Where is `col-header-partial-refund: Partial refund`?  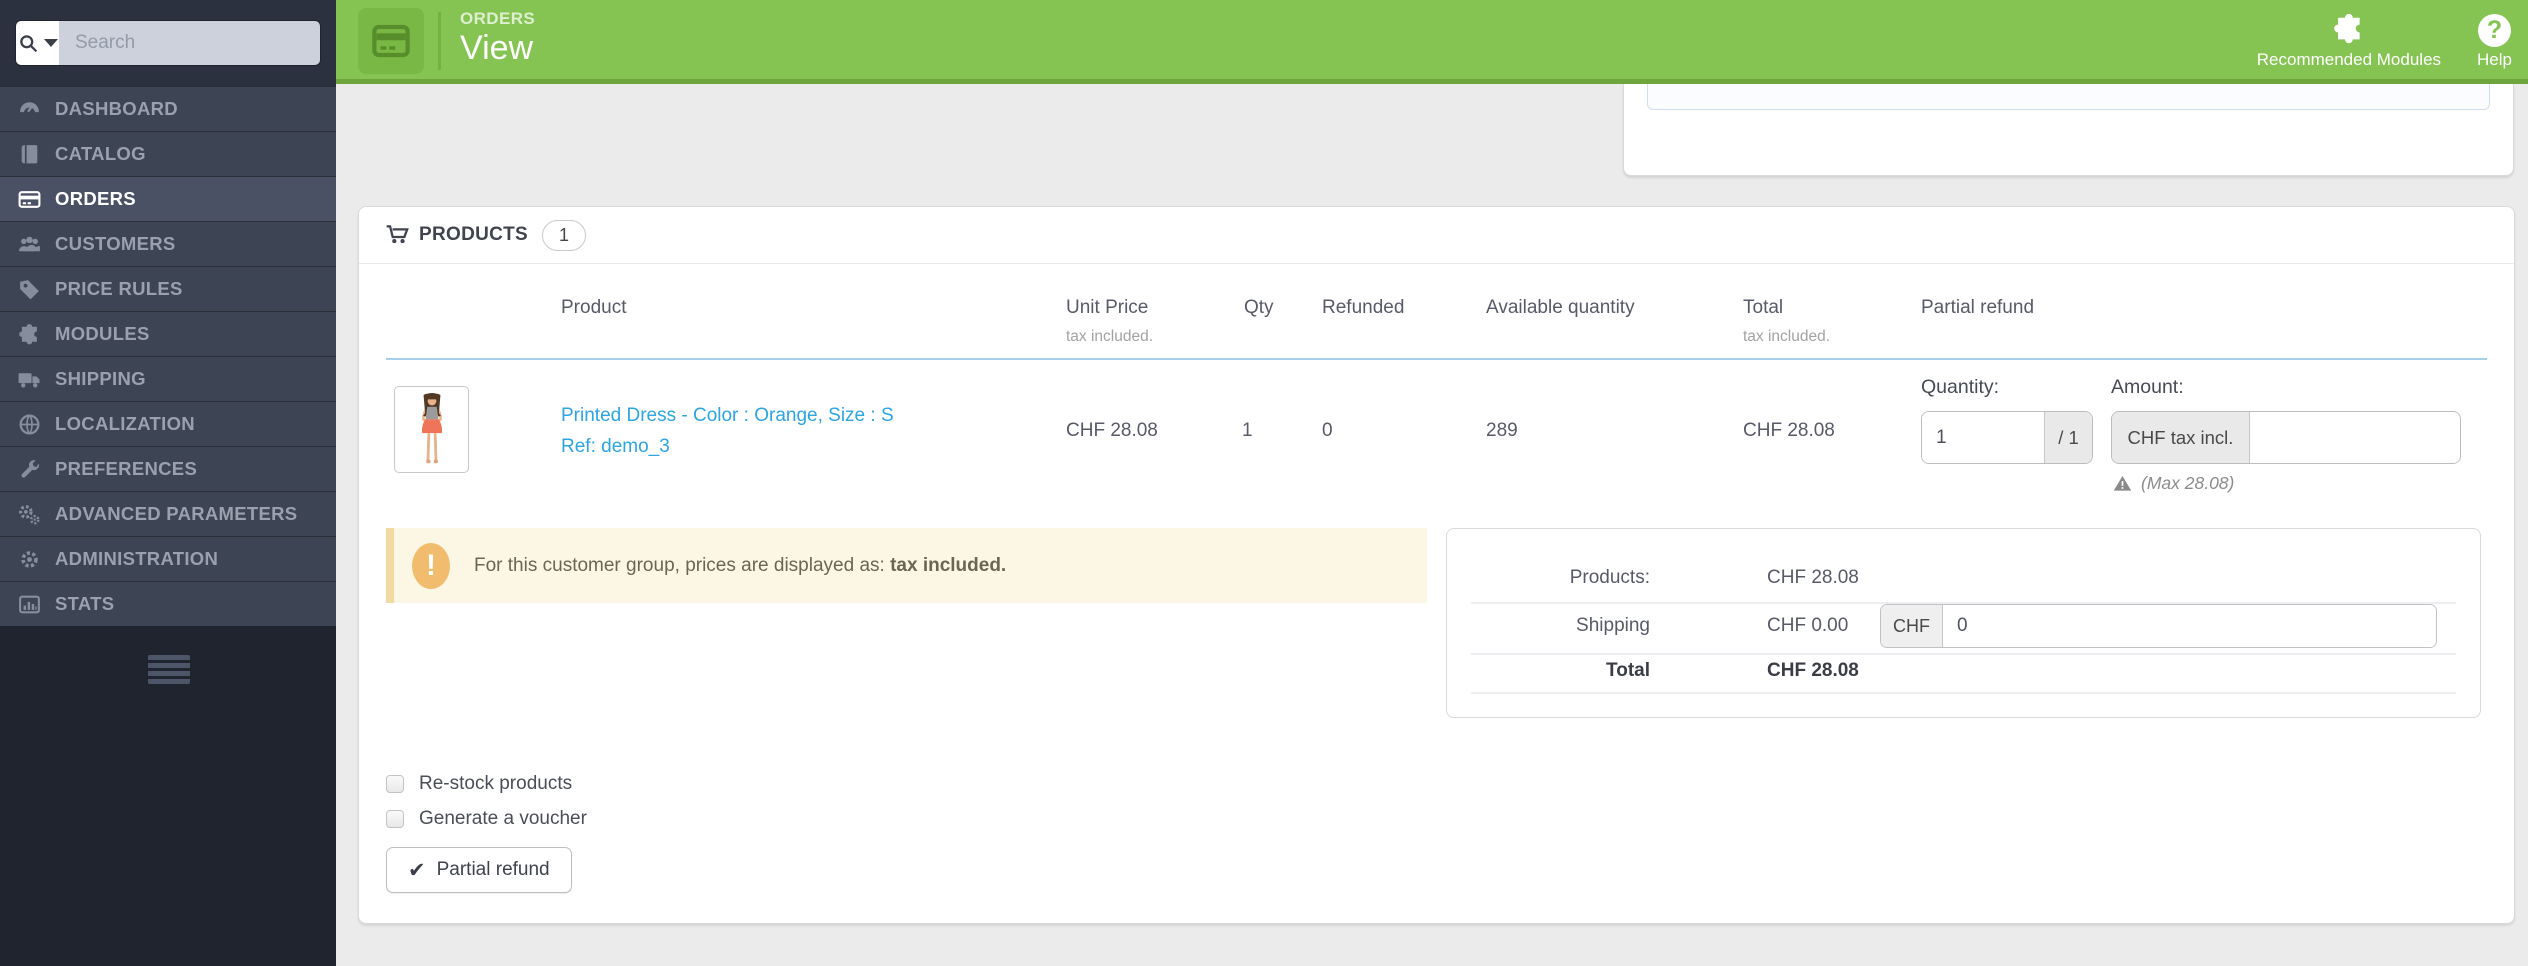 col-header-partial-refund: Partial refund is located at coordinates (1978, 307).